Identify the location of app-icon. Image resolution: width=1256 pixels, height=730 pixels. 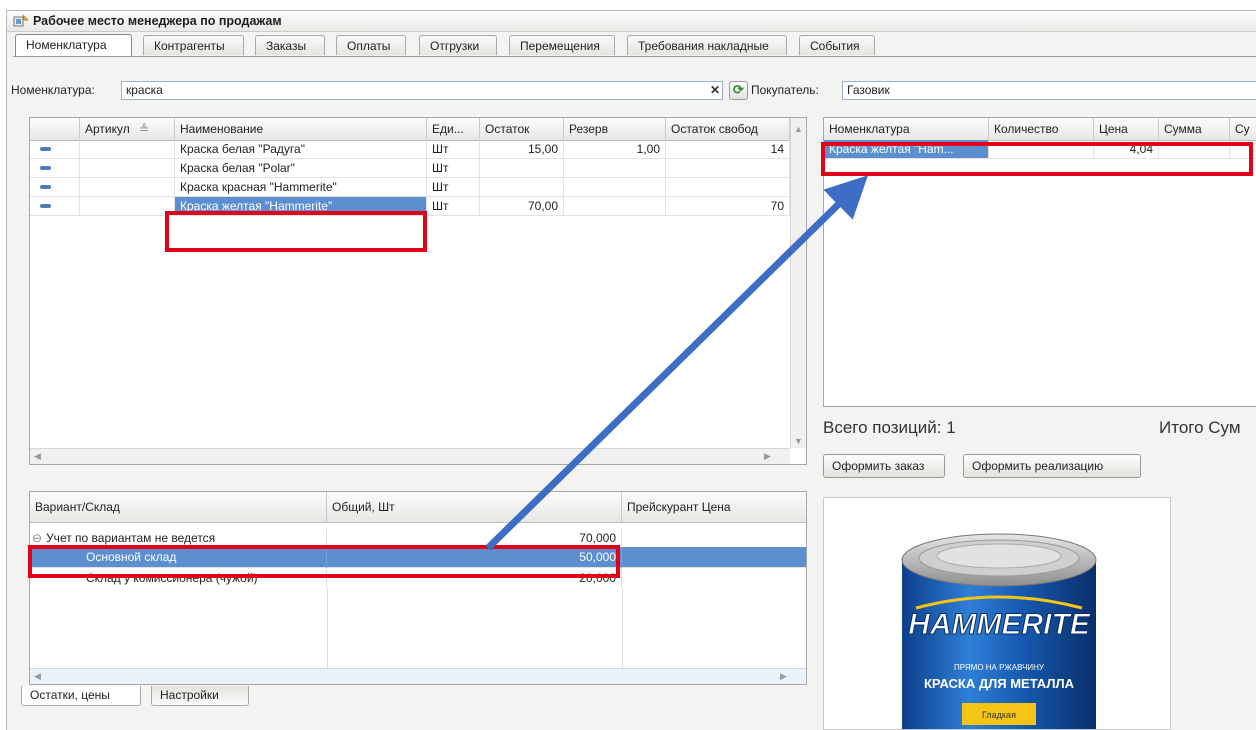
(21, 20).